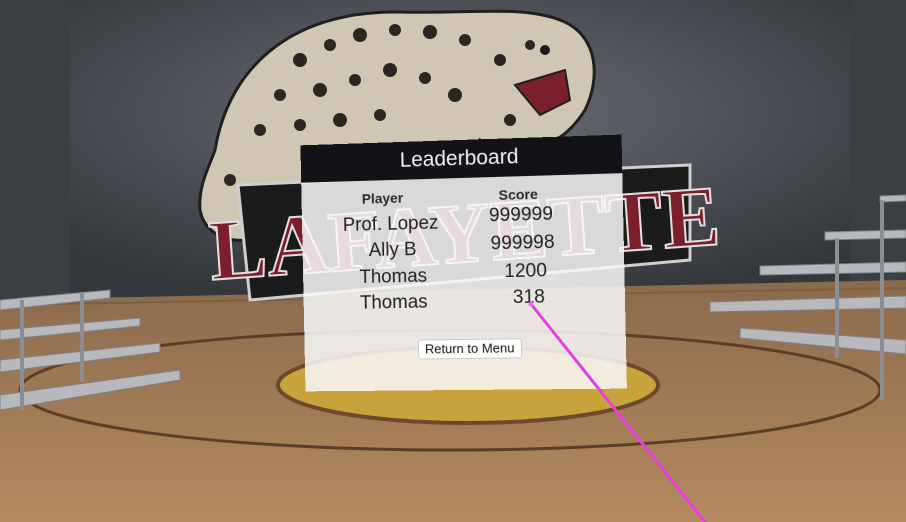  I want to click on return-to-menu-button: Return to Menu, so click(469, 349).